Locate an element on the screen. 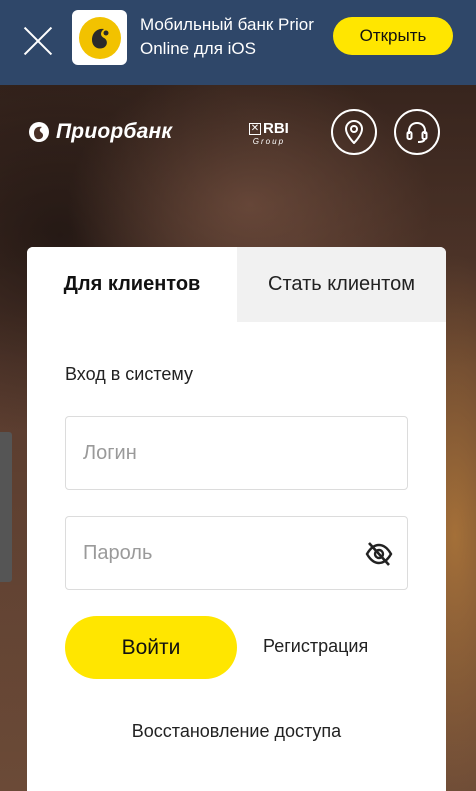  headset-icon is located at coordinates (417, 132).